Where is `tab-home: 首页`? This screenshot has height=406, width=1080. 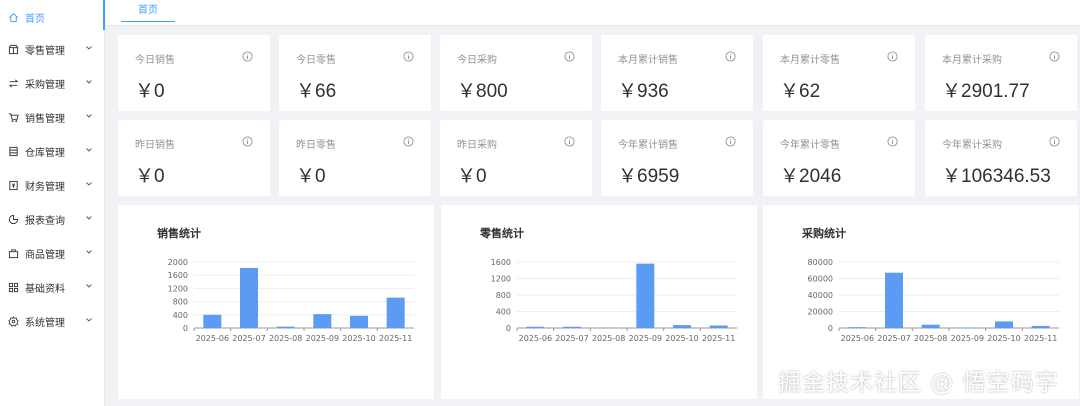 tab-home: 首页 is located at coordinates (148, 12).